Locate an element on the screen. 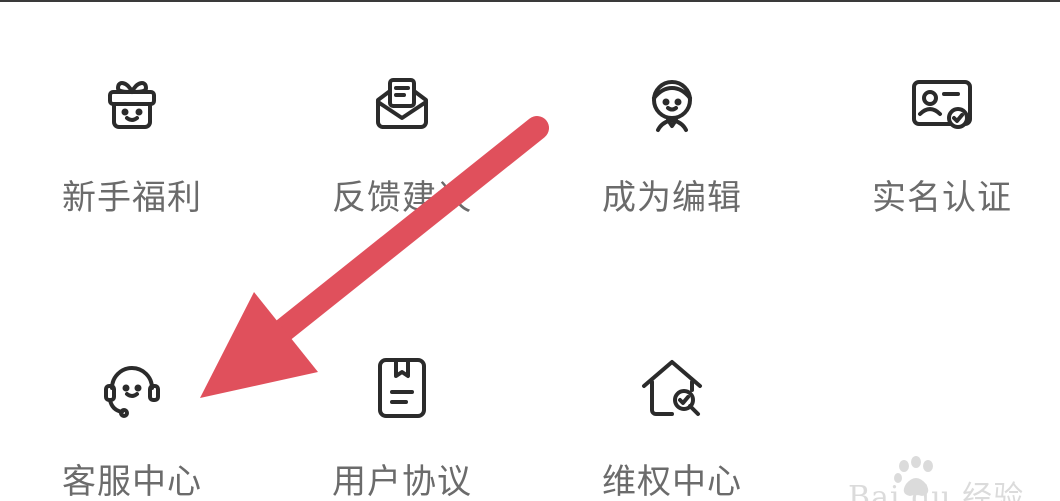  menu-item-rights-protection: 维权中心 is located at coordinates (672, 426).